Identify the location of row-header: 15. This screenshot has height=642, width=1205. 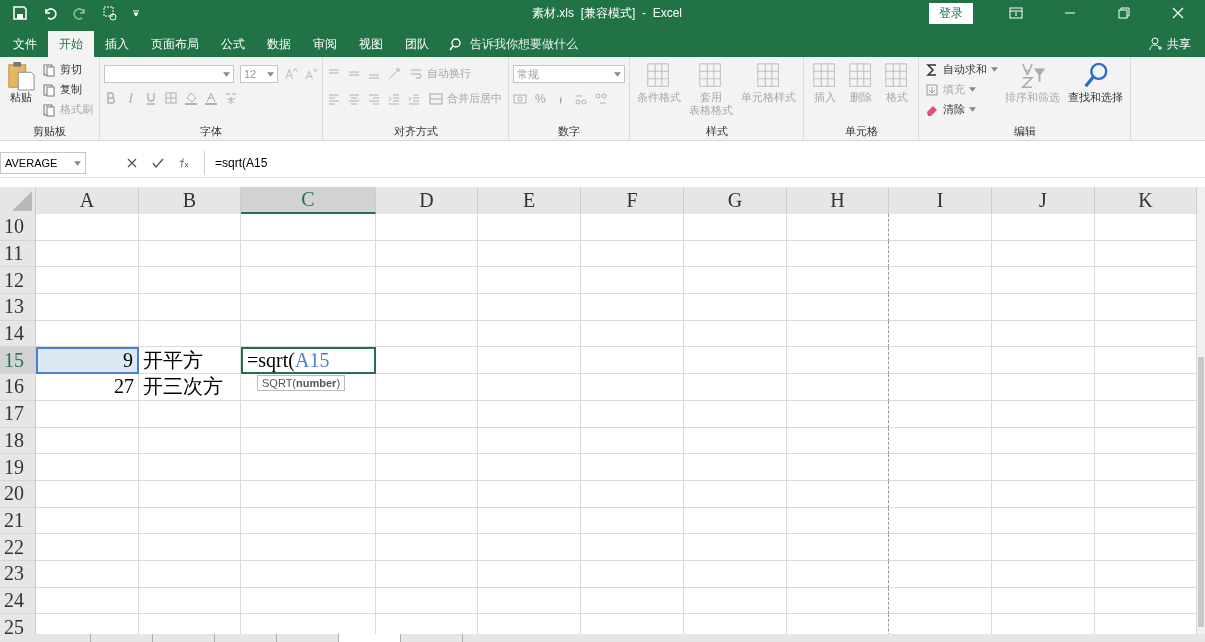
(18, 361).